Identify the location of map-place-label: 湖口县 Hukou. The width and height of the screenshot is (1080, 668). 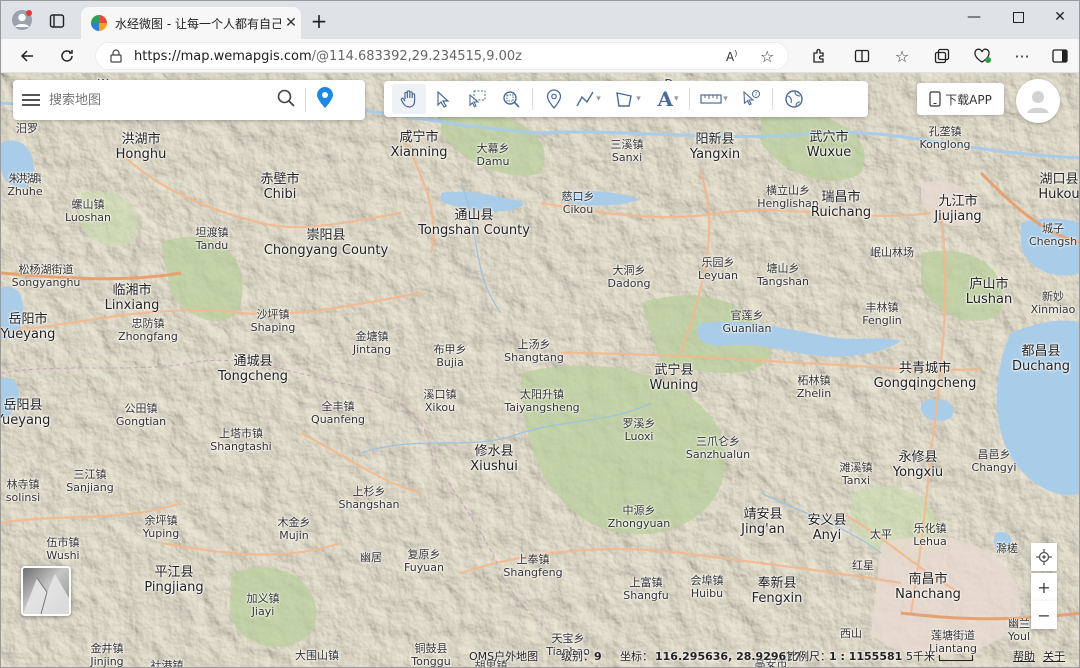
(1058, 187).